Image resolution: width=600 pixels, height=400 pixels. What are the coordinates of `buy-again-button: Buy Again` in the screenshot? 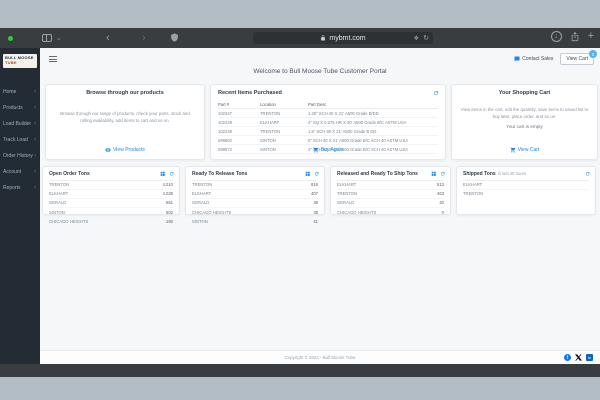 It's located at (328, 150).